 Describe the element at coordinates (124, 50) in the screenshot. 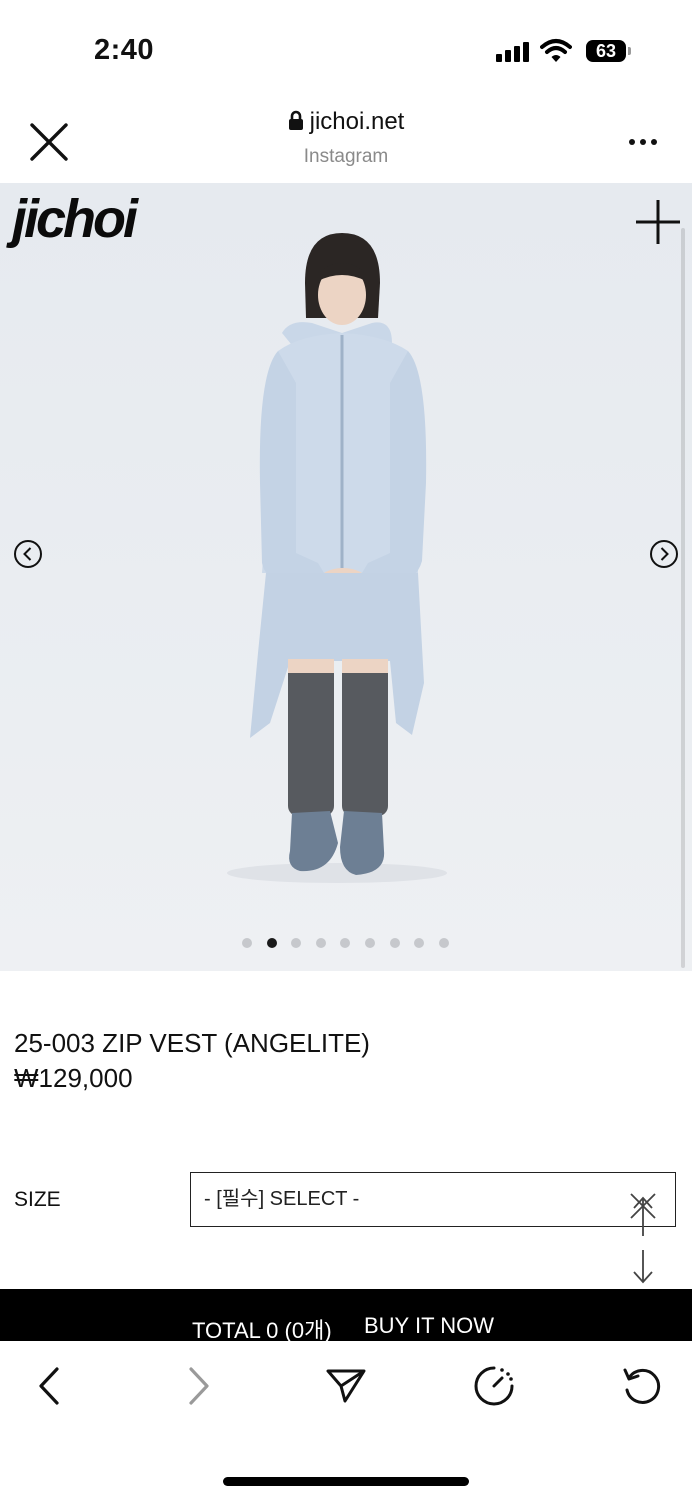

I see `status-time: 2:40` at that location.